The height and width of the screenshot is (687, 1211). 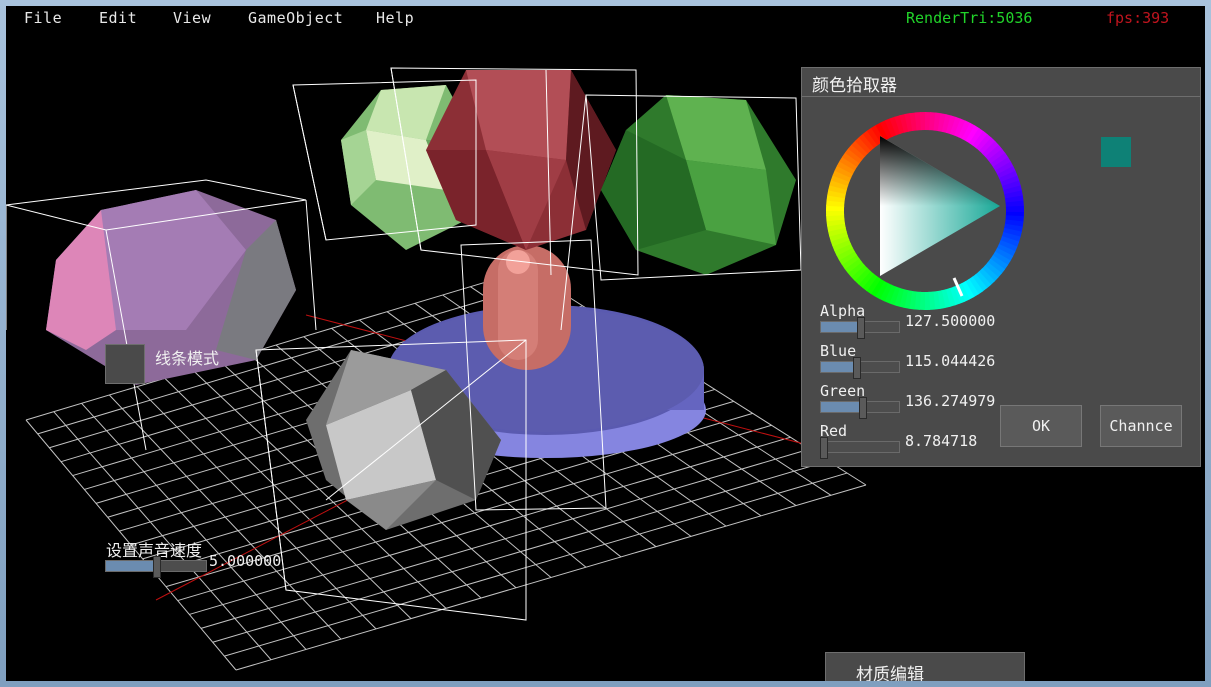 I want to click on green-slider-thumb, so click(x=863, y=408).